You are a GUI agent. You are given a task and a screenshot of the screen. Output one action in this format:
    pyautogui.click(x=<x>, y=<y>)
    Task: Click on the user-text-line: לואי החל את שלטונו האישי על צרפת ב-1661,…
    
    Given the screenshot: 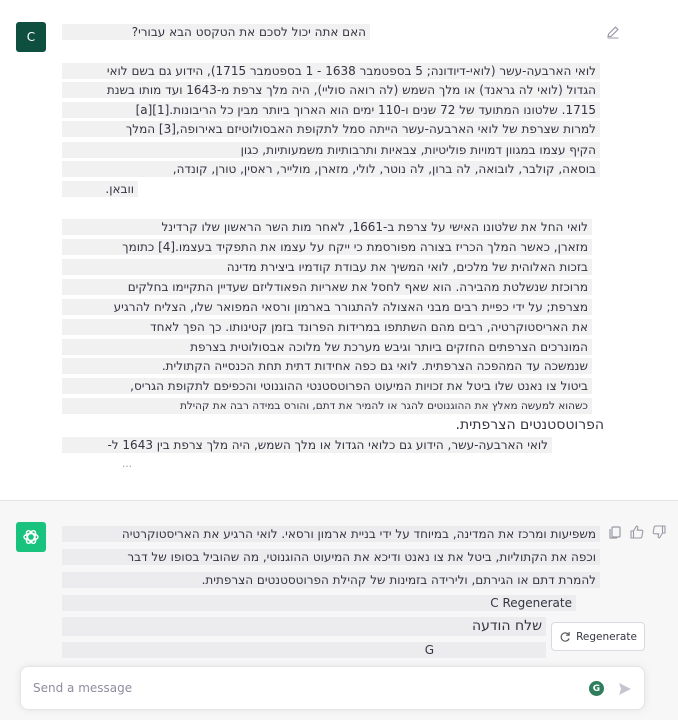 What is the action you would take?
    pyautogui.click(x=327, y=227)
    